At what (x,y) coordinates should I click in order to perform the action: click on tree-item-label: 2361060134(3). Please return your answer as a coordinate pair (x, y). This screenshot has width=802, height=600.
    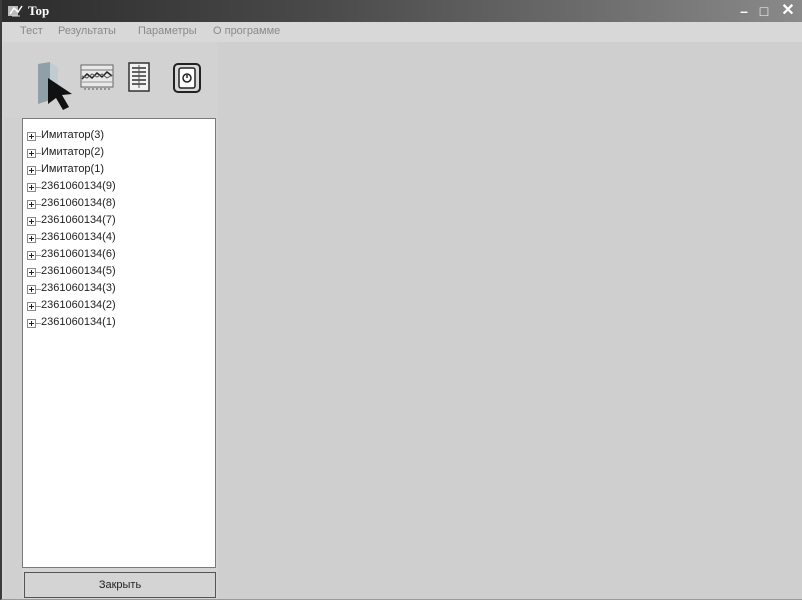
    Looking at the image, I should click on (78, 288).